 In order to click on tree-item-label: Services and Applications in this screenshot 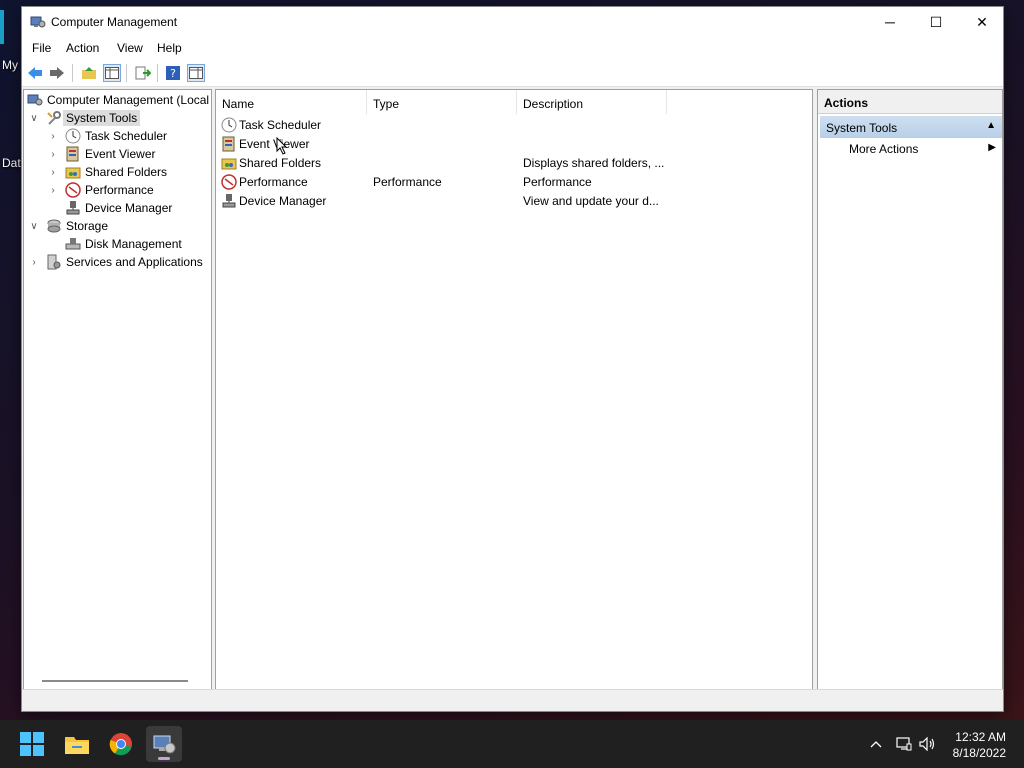, I will do `click(134, 262)`.